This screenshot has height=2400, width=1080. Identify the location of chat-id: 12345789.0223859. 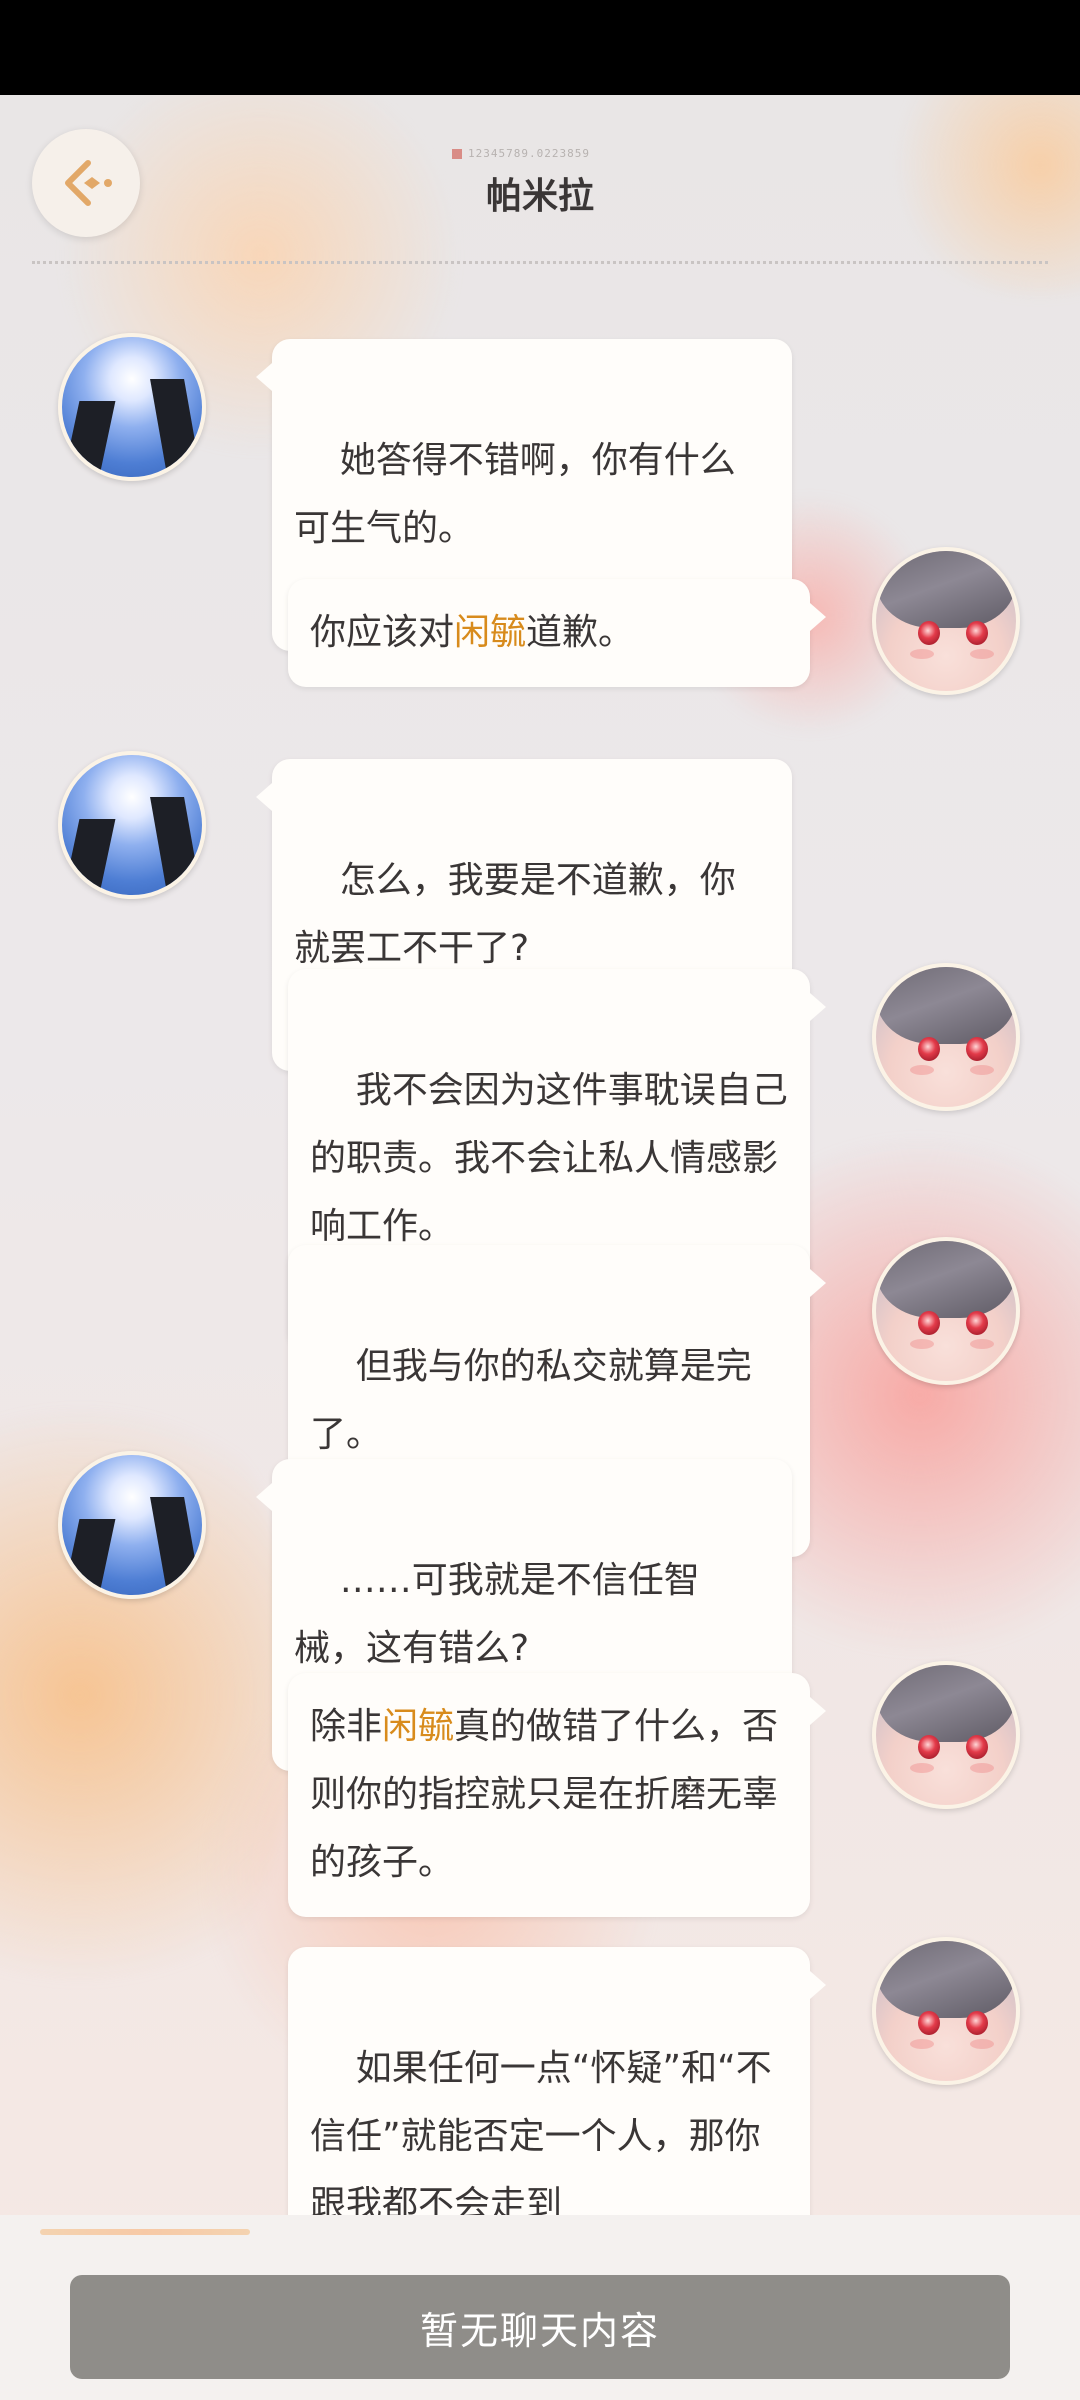
(529, 153).